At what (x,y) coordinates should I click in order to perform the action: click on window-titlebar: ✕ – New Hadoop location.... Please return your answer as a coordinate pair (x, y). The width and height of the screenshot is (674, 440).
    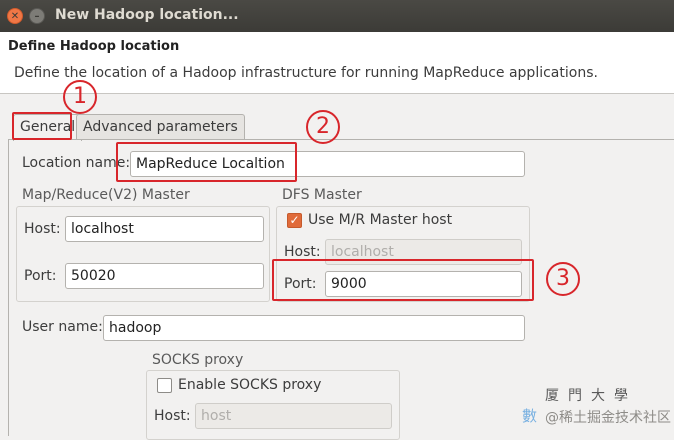
    Looking at the image, I should click on (337, 16).